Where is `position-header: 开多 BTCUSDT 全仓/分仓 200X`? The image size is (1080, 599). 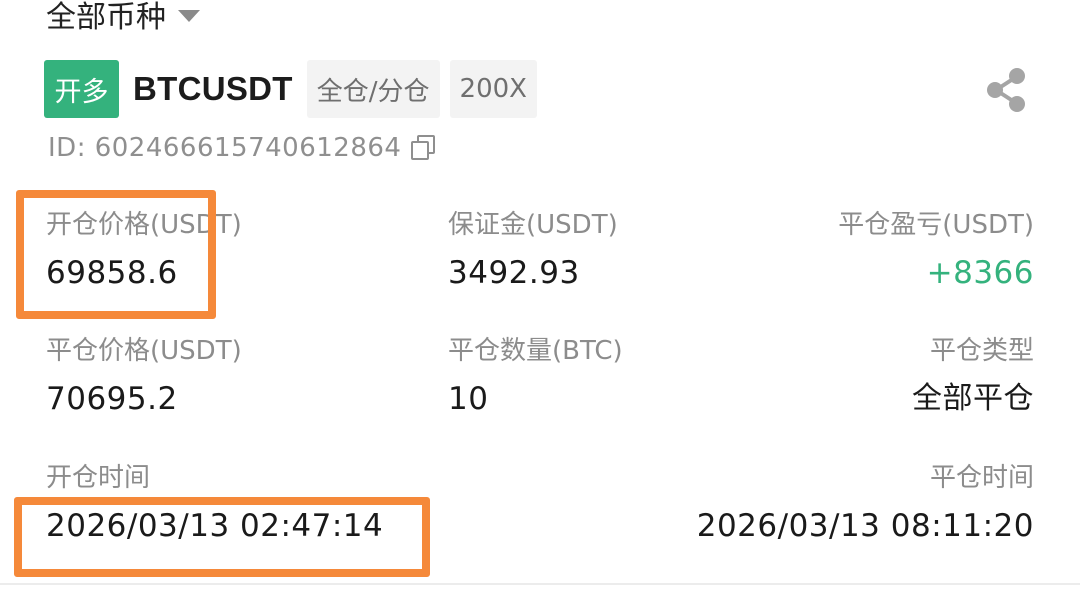
position-header: 开多 BTCUSDT 全仓/分仓 200X is located at coordinates (290, 89).